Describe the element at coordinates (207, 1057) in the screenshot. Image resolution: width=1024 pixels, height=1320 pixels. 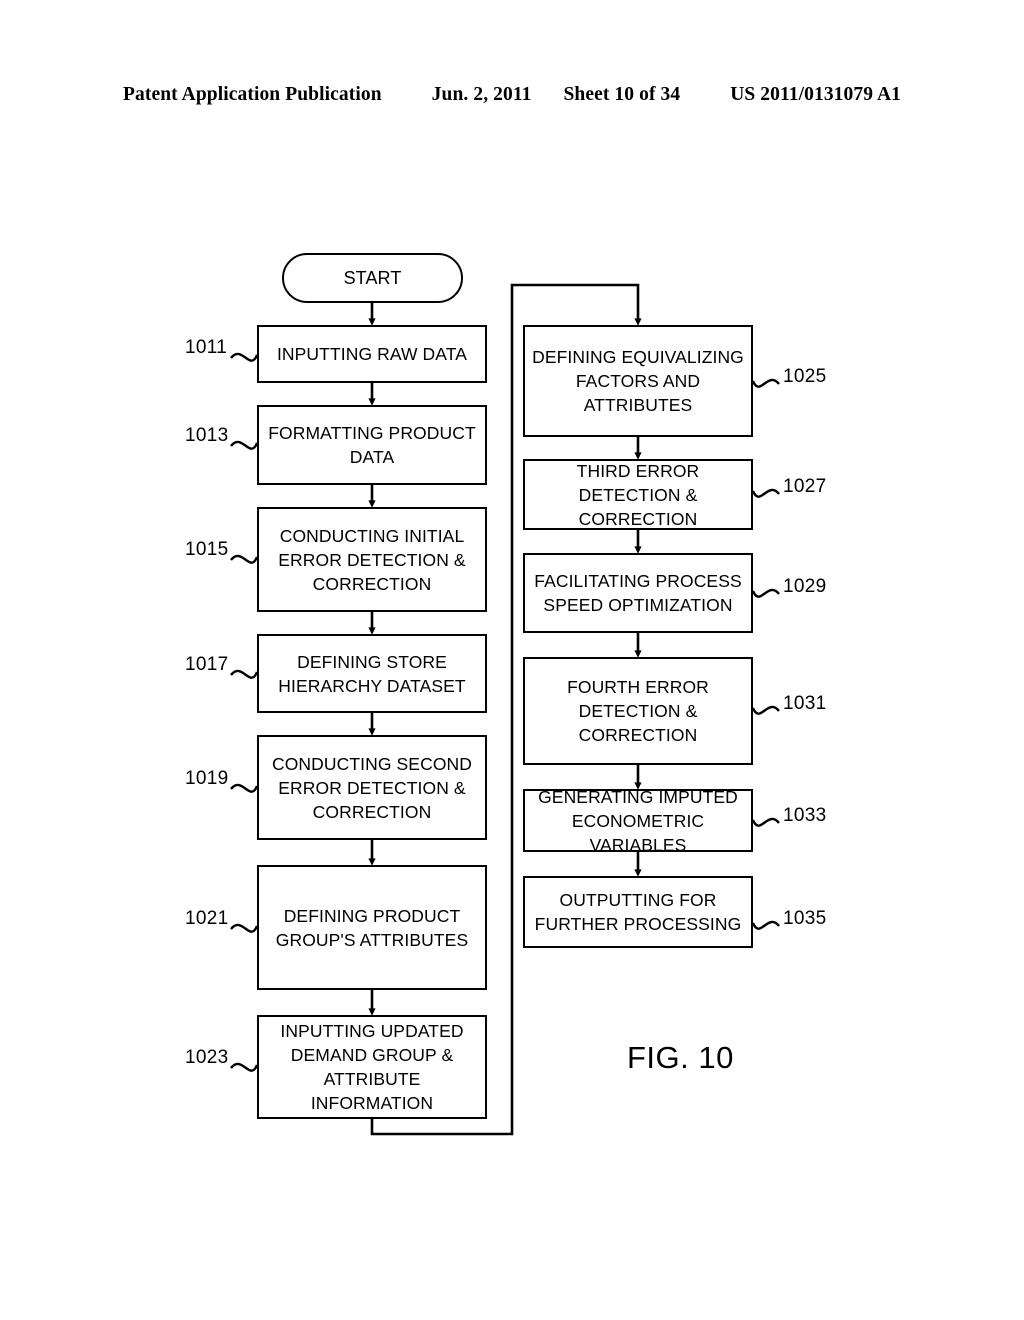
I see `ref-numeral-1023: 1023` at that location.